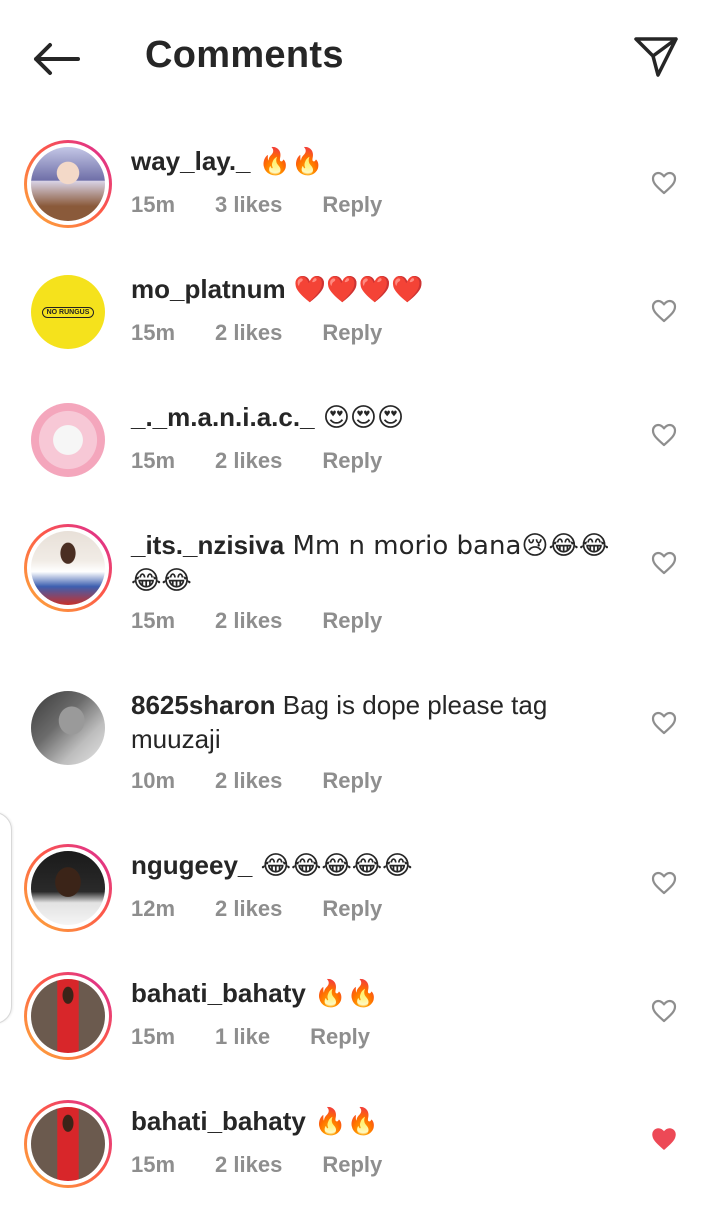  What do you see at coordinates (242, 1037) in the screenshot?
I see `comment-likes: 1 like` at bounding box center [242, 1037].